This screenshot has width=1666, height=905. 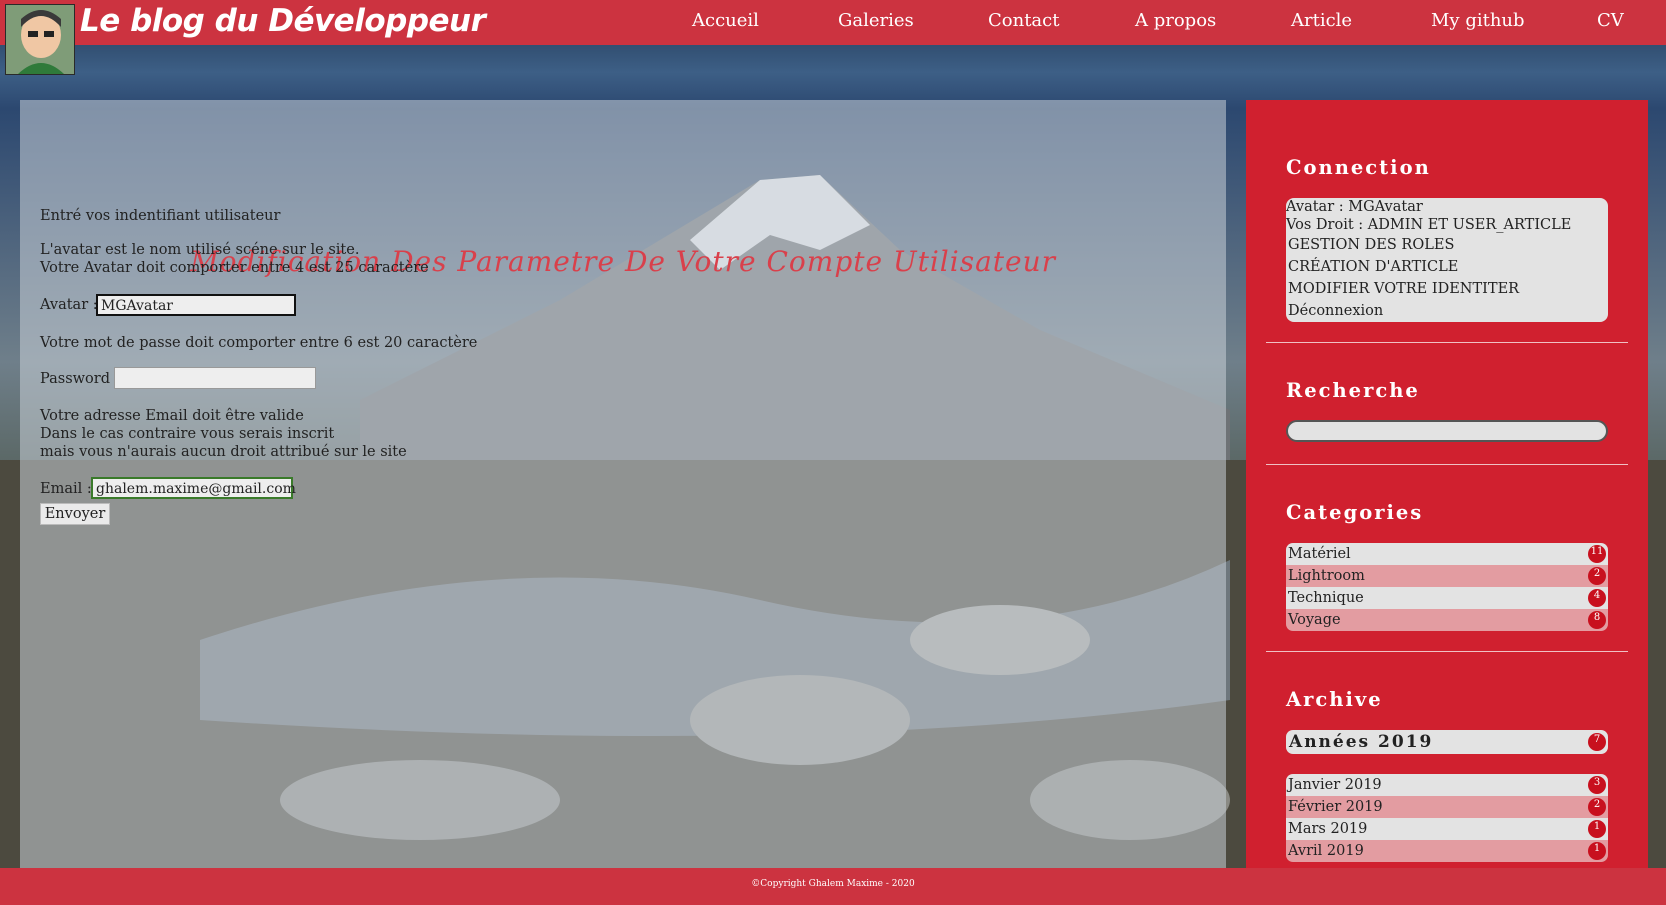 What do you see at coordinates (876, 21) in the screenshot?
I see `nav-galeries: Galeries` at bounding box center [876, 21].